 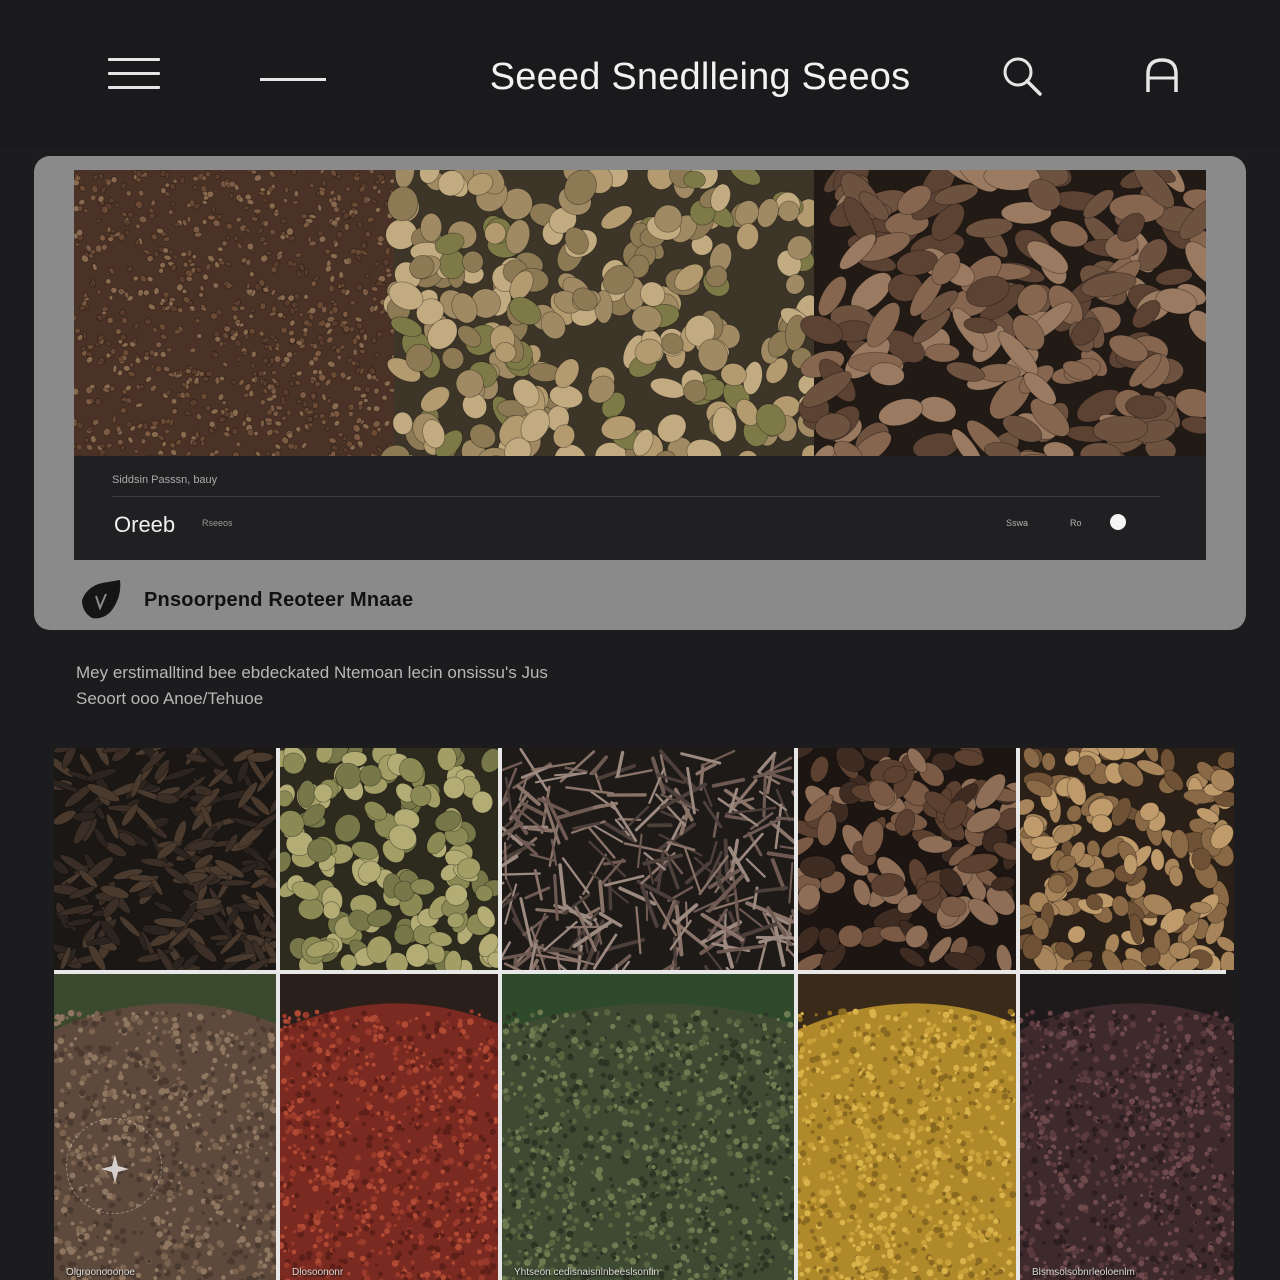 I want to click on seed-tile-green-mound: Yhtseon cedisnaisnlnbeeslsonfin, so click(x=648, y=1127).